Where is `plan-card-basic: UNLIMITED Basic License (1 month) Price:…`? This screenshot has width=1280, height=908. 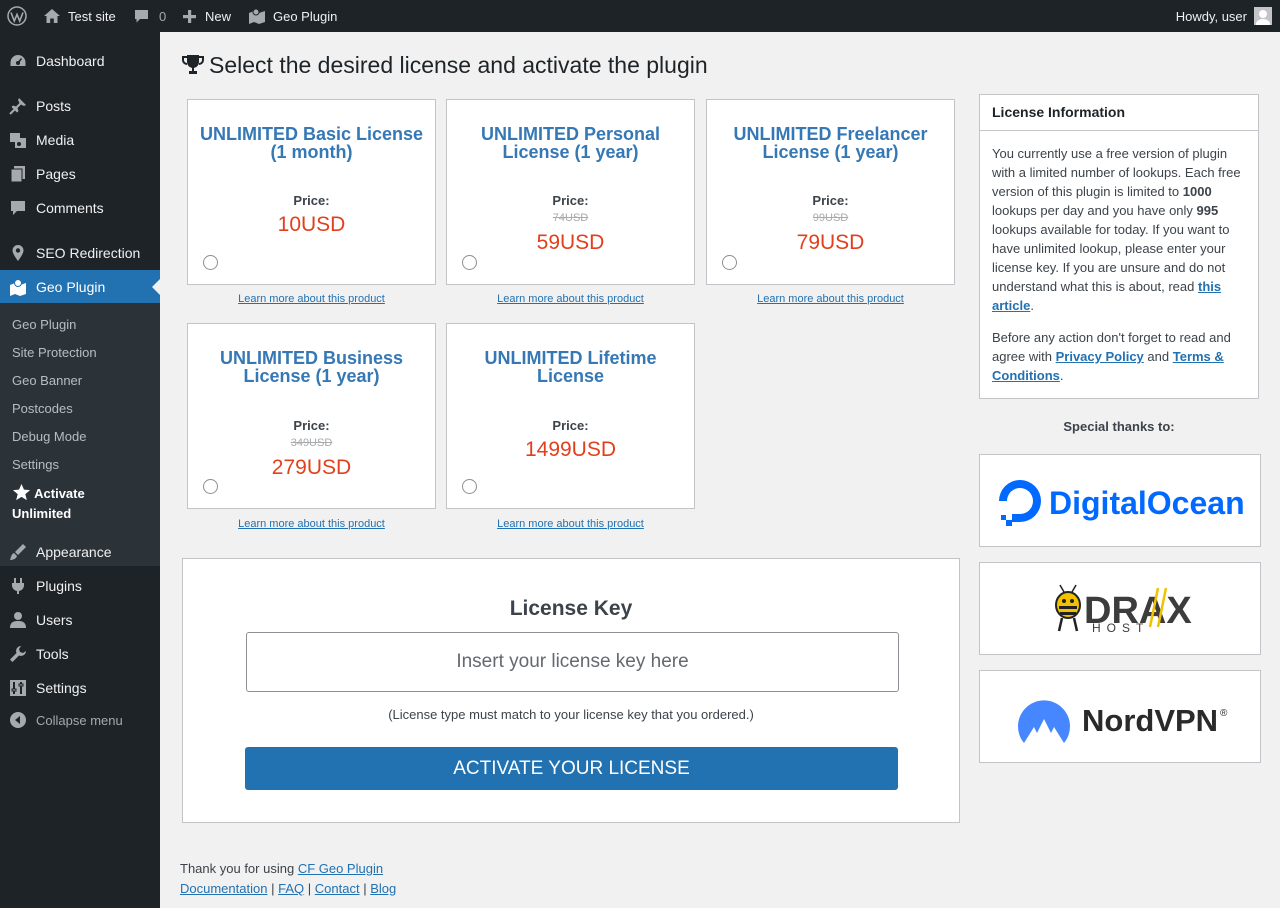
plan-card-basic: UNLIMITED Basic License (1 month) Price:… is located at coordinates (311, 192).